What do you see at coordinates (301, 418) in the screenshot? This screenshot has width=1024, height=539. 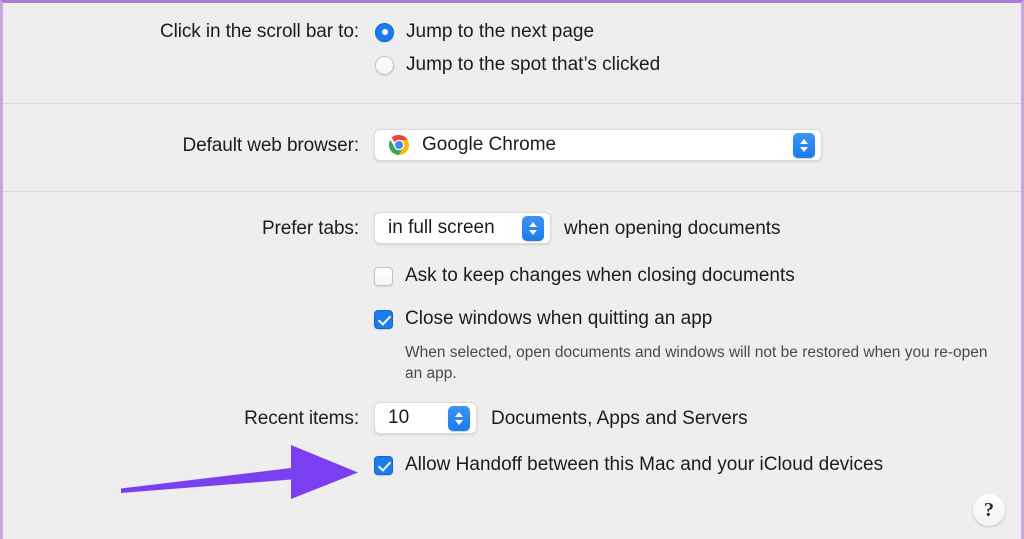 I see `recent-items-label: Recent items:` at bounding box center [301, 418].